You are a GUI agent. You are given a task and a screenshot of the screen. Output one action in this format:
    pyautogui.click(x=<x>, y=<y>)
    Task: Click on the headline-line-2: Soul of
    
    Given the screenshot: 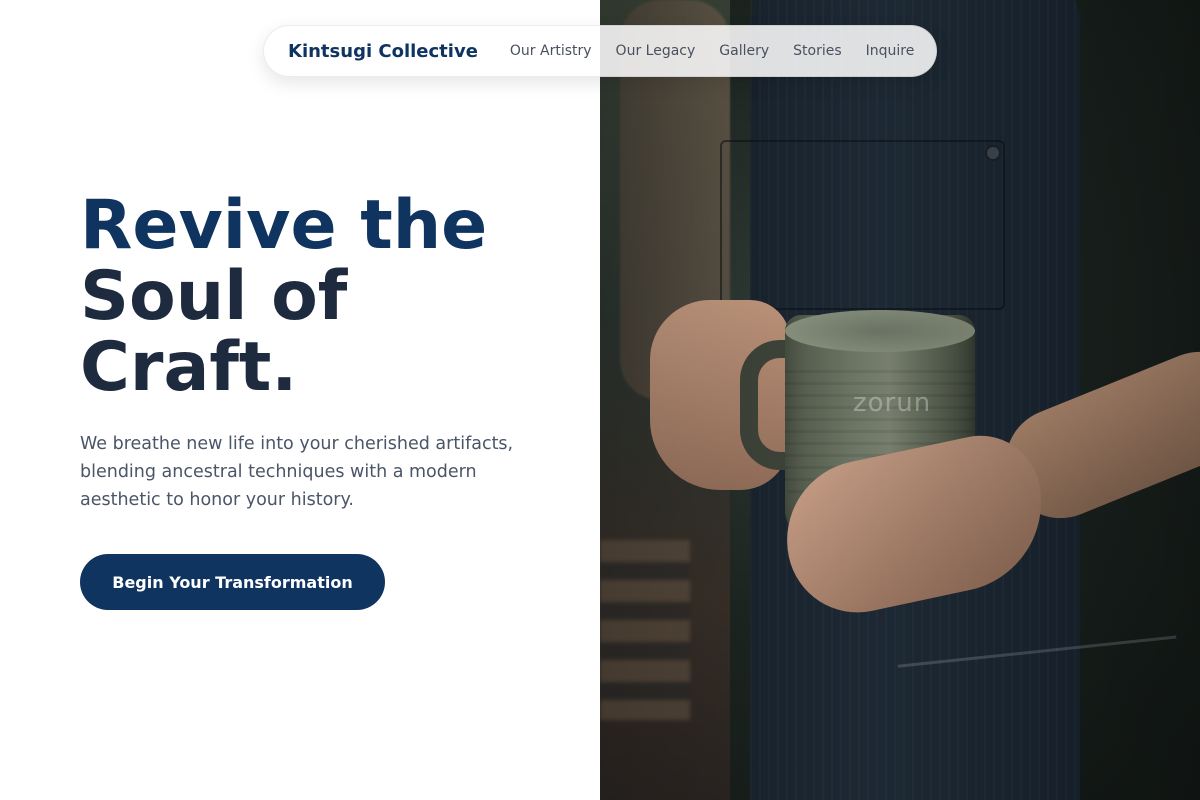 What is the action you would take?
    pyautogui.click(x=214, y=296)
    